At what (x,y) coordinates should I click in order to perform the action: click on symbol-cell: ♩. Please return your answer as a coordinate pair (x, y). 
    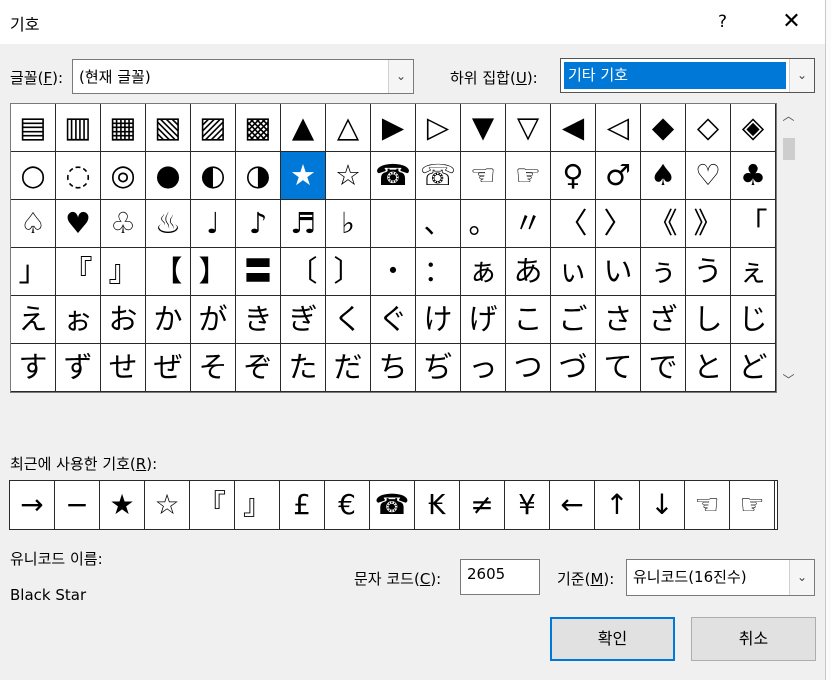
    Looking at the image, I should click on (213, 224).